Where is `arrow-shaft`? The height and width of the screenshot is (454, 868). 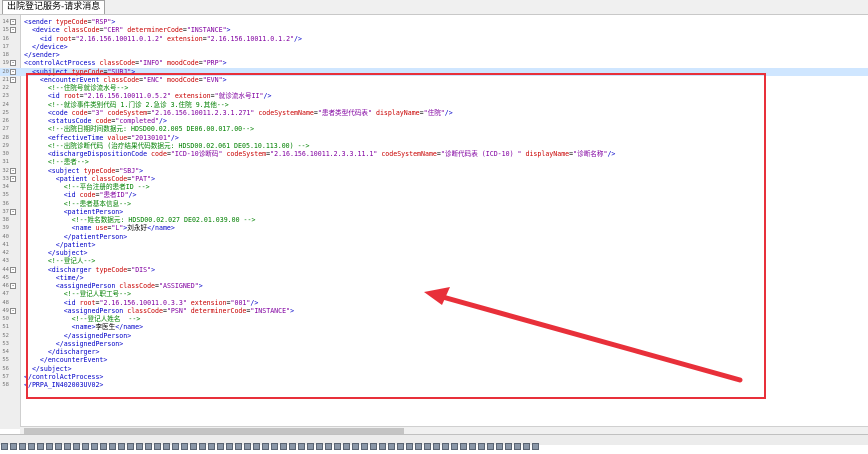
arrow-shaft is located at coordinates (586, 337).